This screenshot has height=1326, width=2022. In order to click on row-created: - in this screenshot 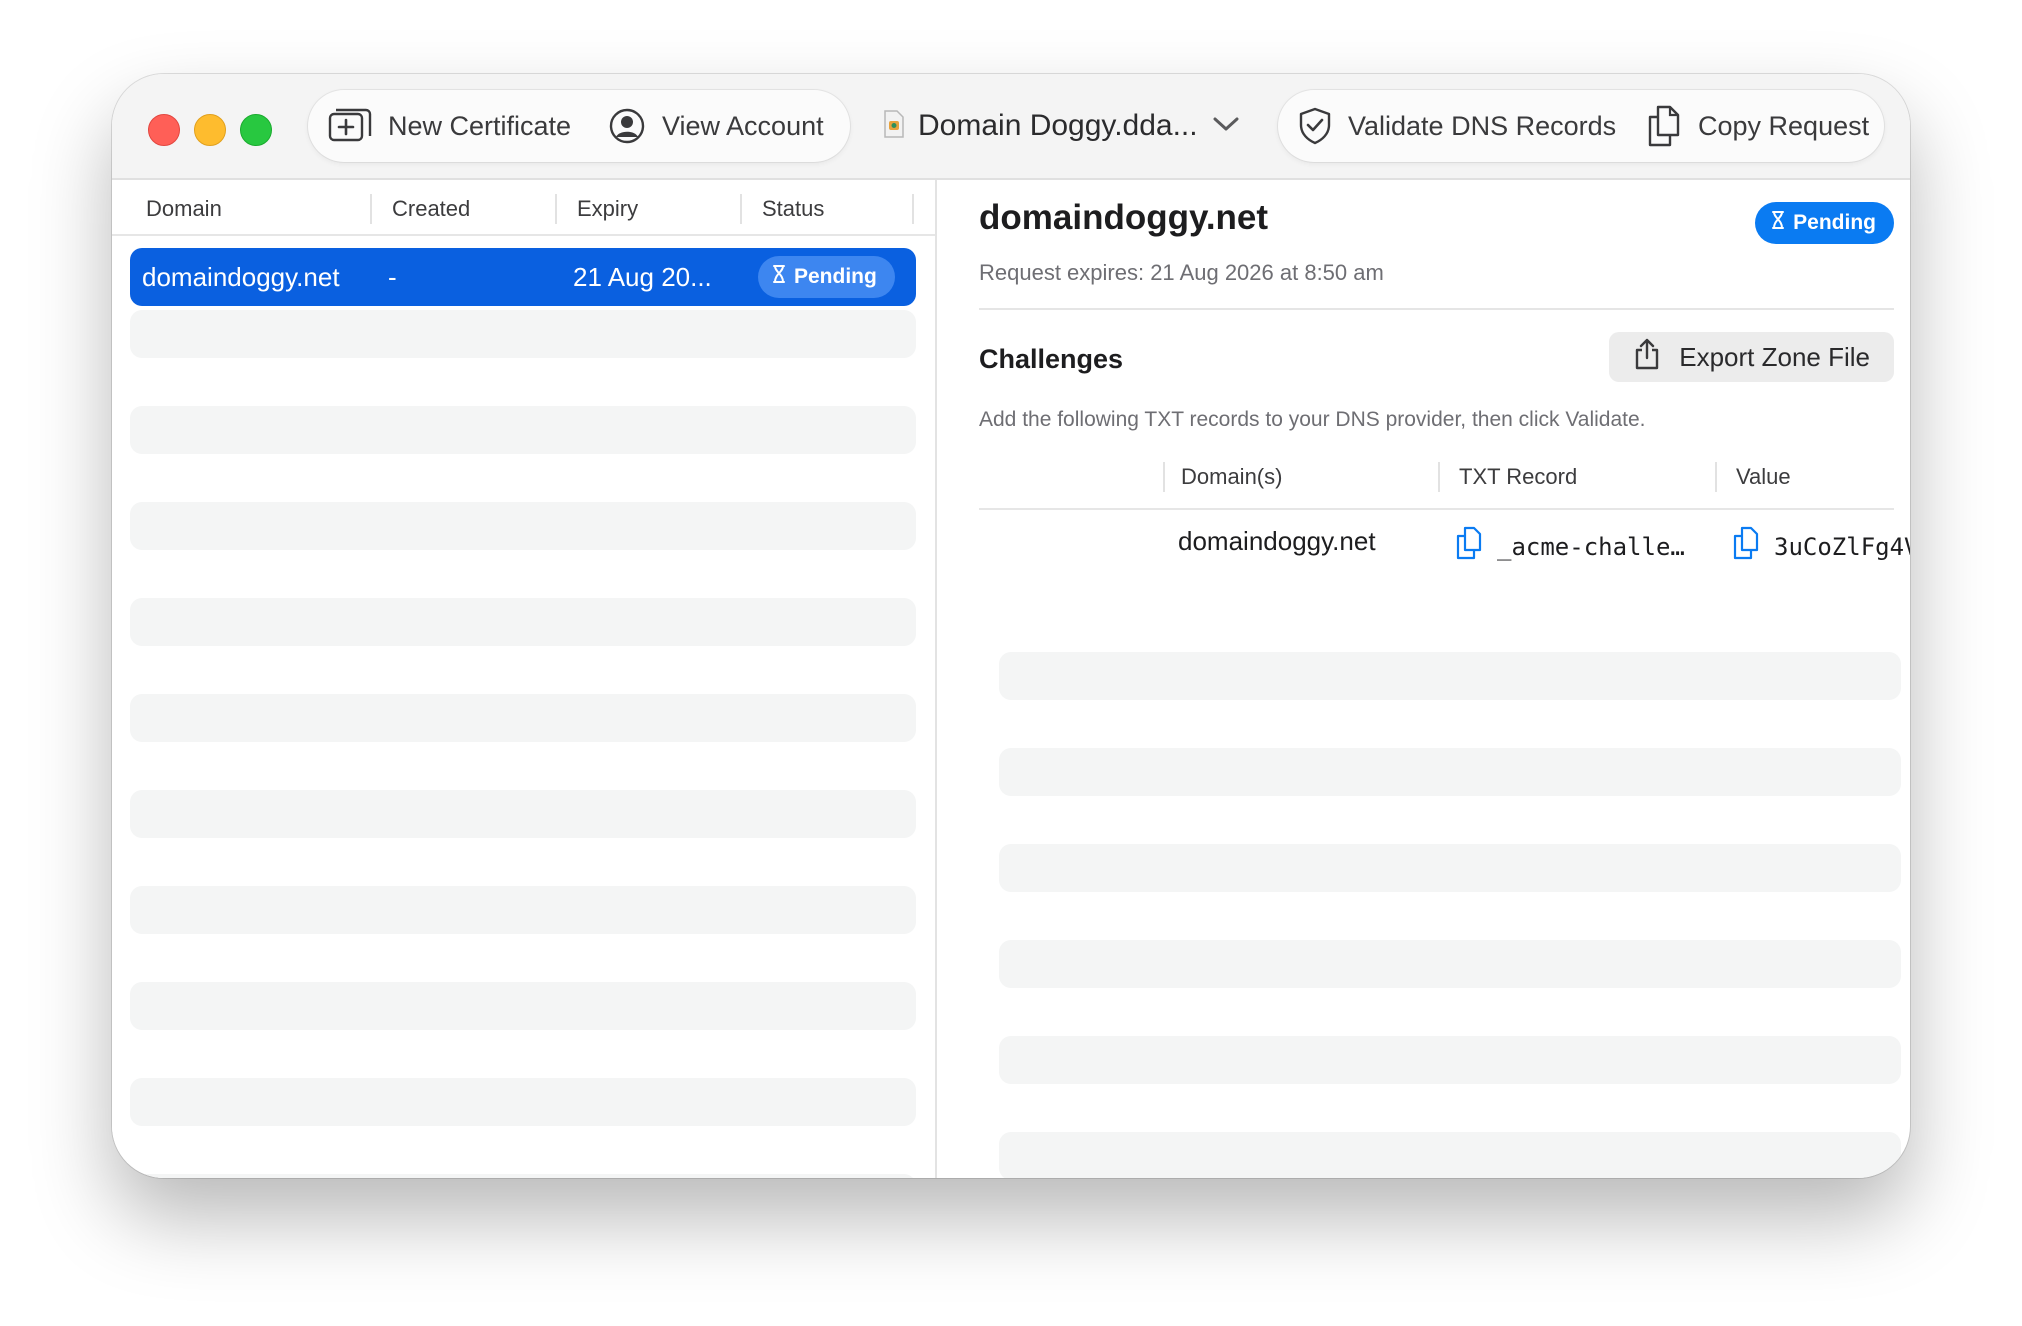, I will do `click(392, 277)`.